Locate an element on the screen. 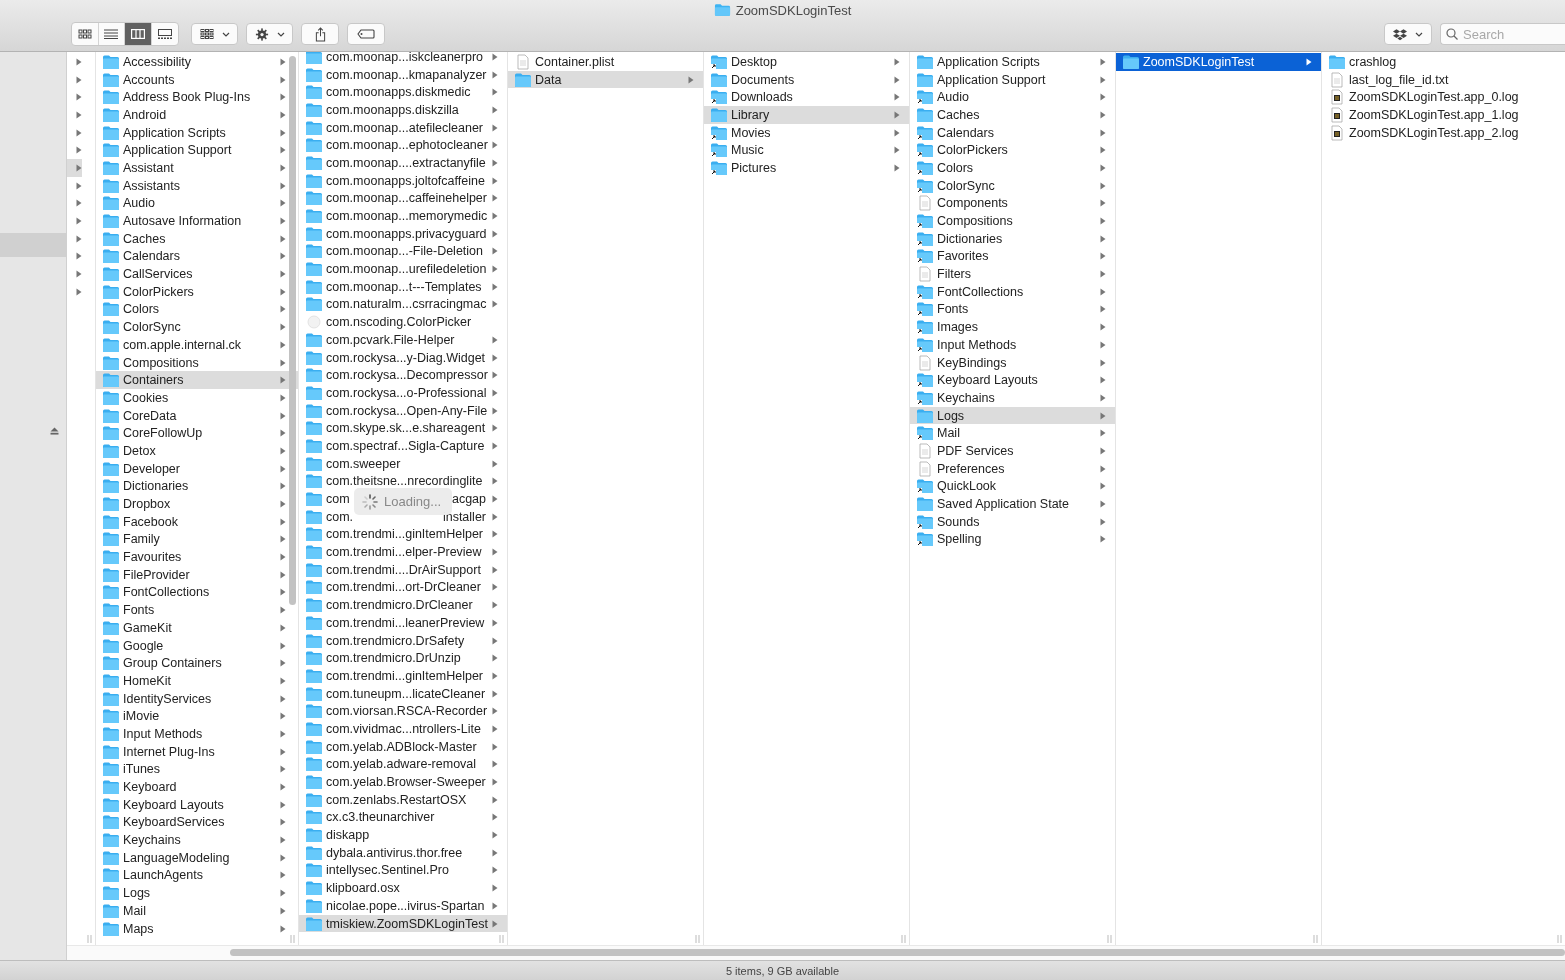 The image size is (1565, 980). file-row: CallServices is located at coordinates (197, 274).